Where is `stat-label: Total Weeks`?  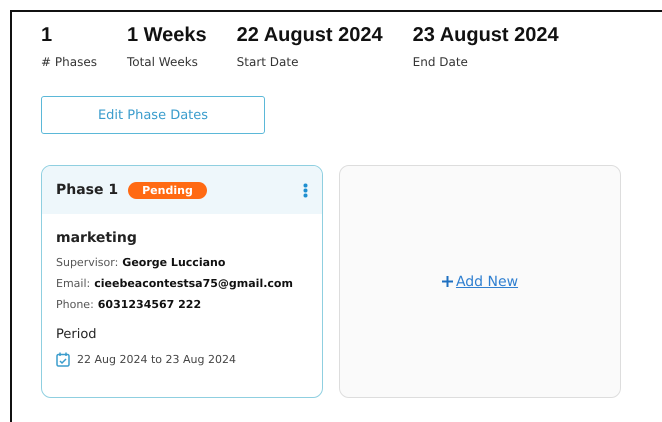 stat-label: Total Weeks is located at coordinates (162, 62).